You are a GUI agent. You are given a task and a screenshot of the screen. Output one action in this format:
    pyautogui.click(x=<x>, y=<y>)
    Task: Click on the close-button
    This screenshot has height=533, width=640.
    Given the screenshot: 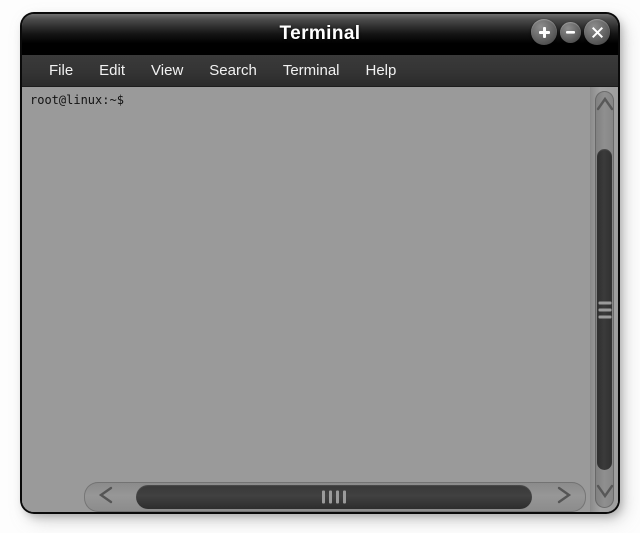 What is the action you would take?
    pyautogui.click(x=597, y=32)
    